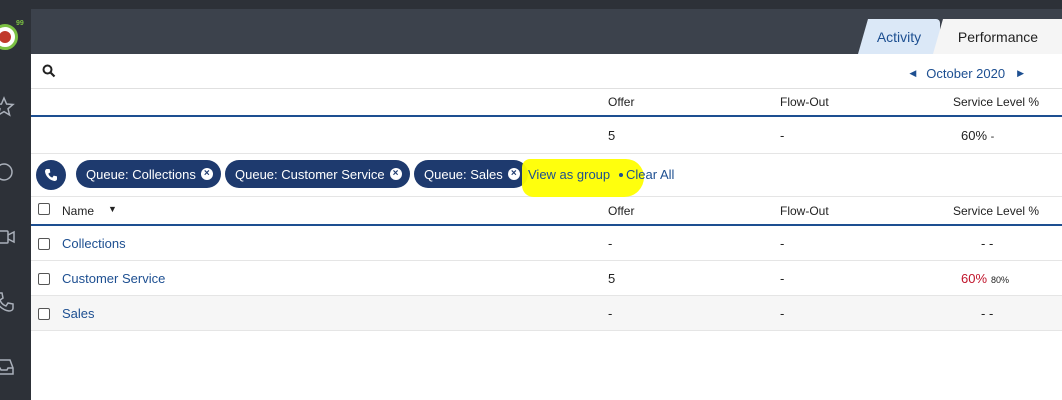 This screenshot has width=1062, height=400. What do you see at coordinates (15, 200) in the screenshot?
I see `sidebar: 99` at bounding box center [15, 200].